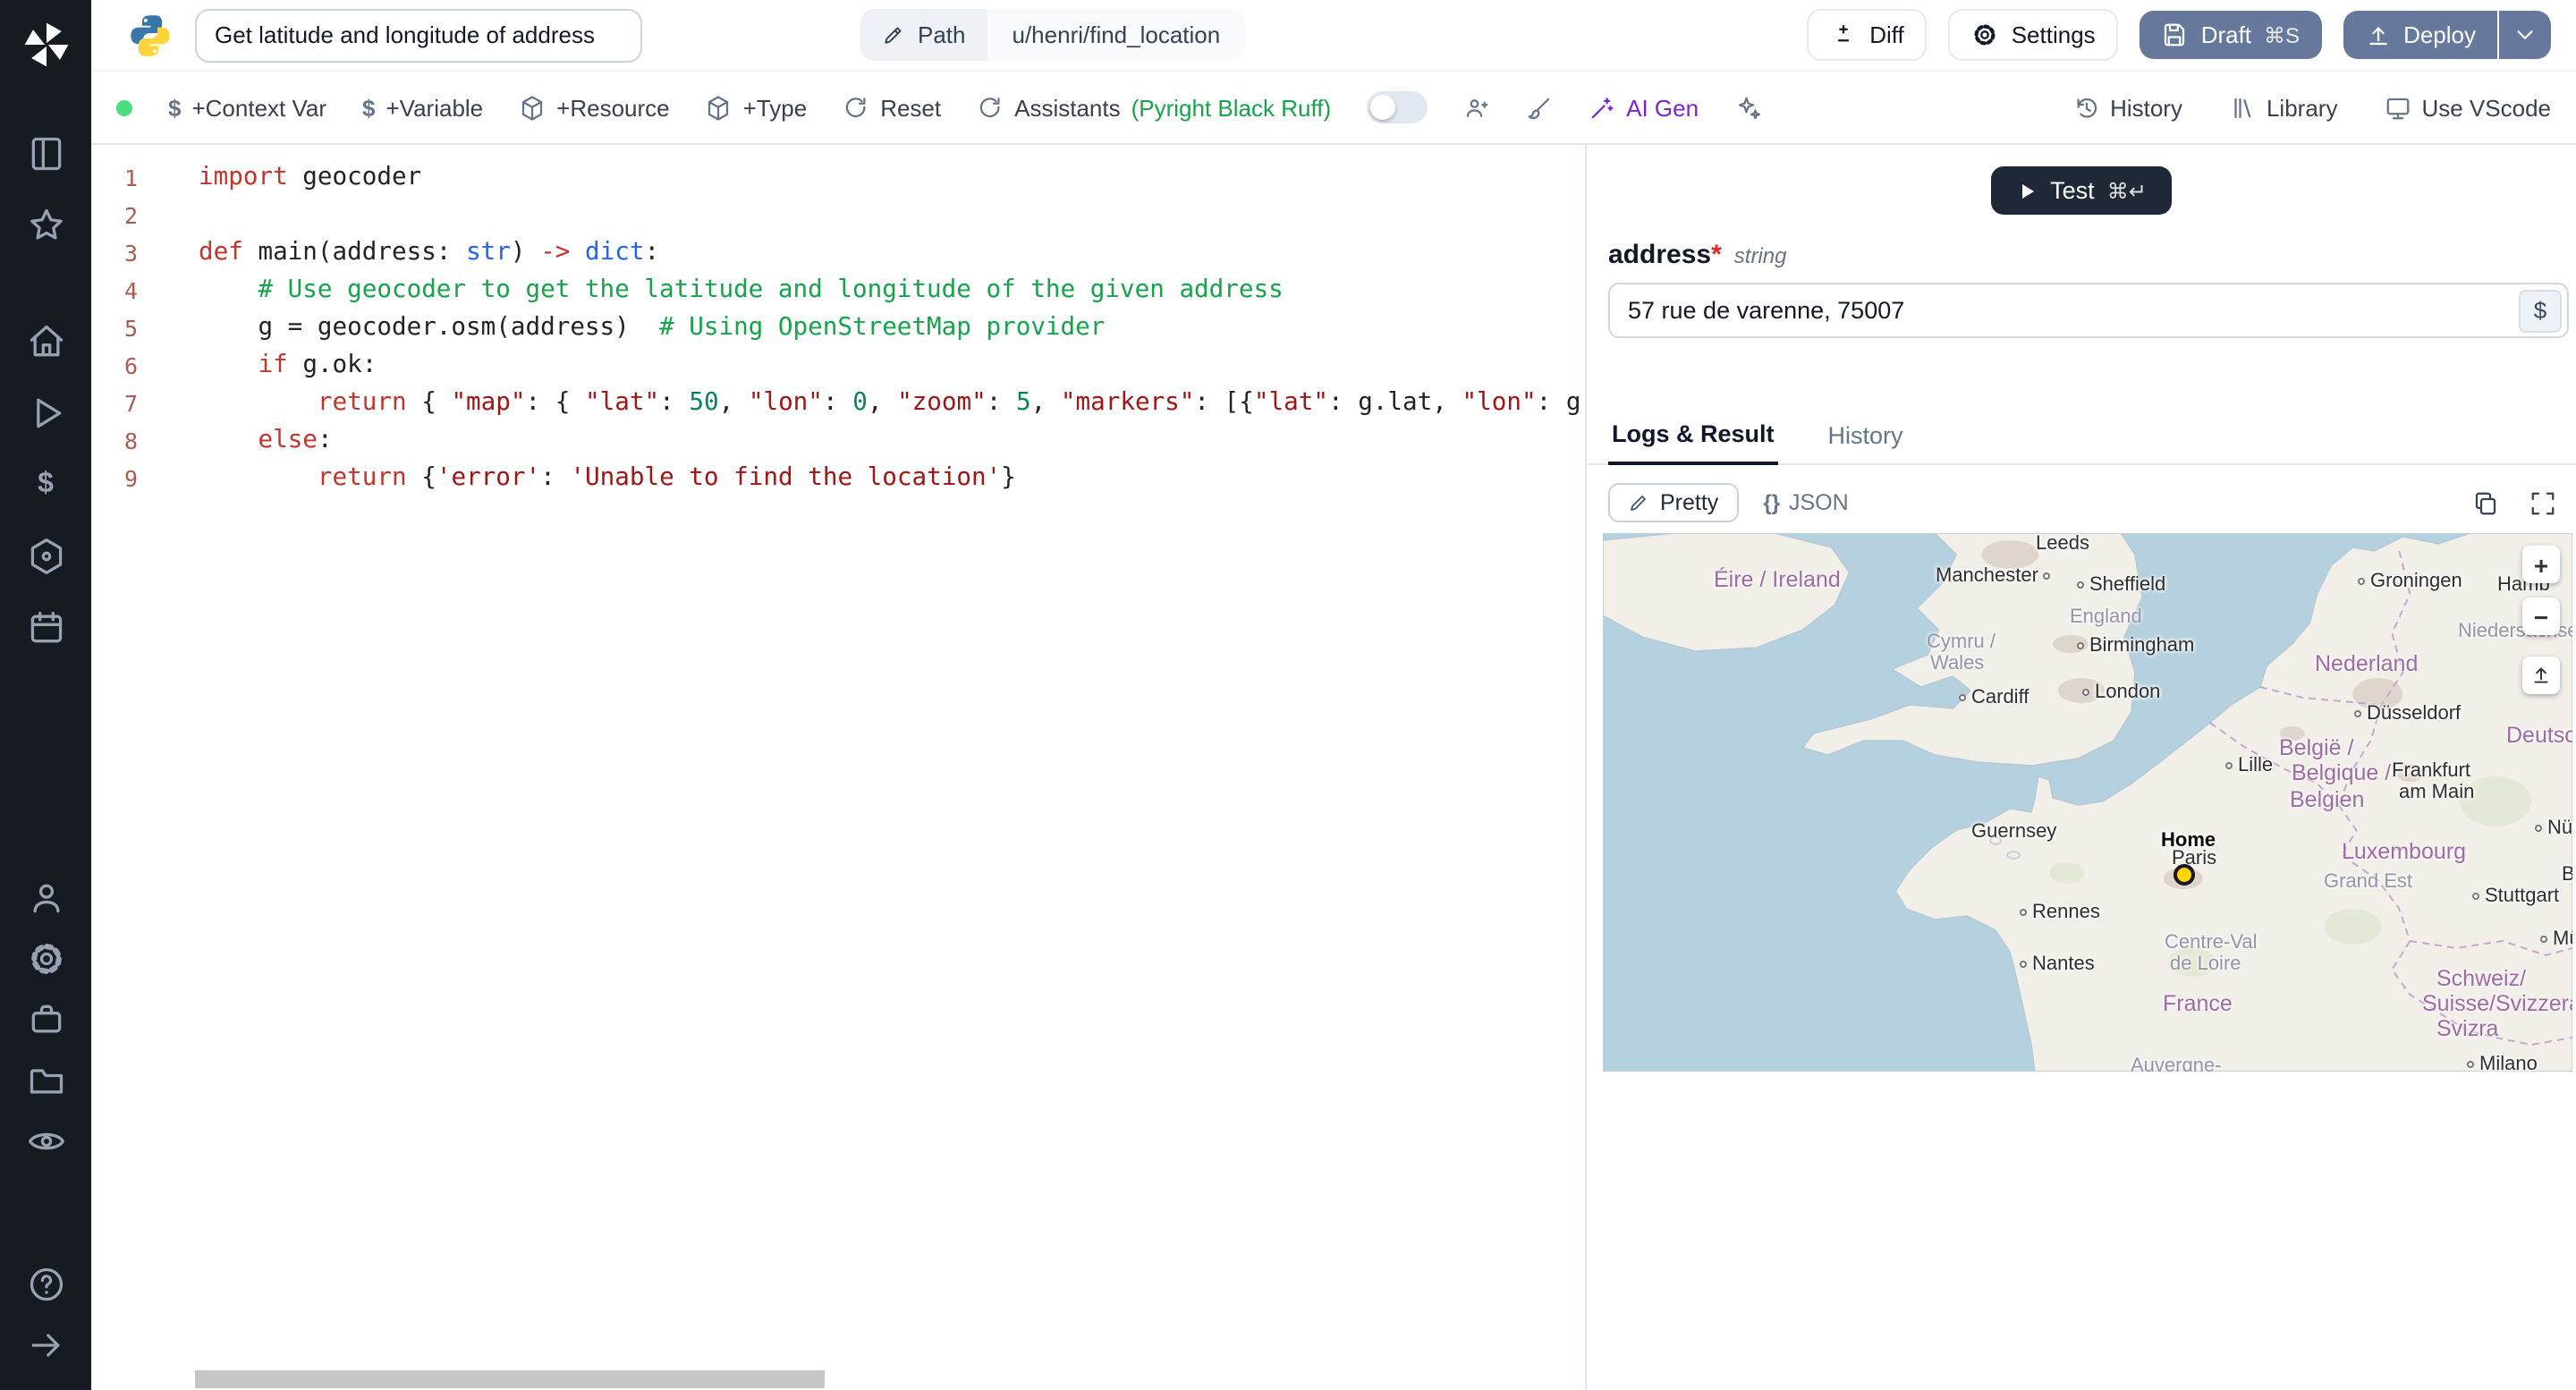  I want to click on code-line: 3 def main(address: str) -> dict:, so click(838, 253).